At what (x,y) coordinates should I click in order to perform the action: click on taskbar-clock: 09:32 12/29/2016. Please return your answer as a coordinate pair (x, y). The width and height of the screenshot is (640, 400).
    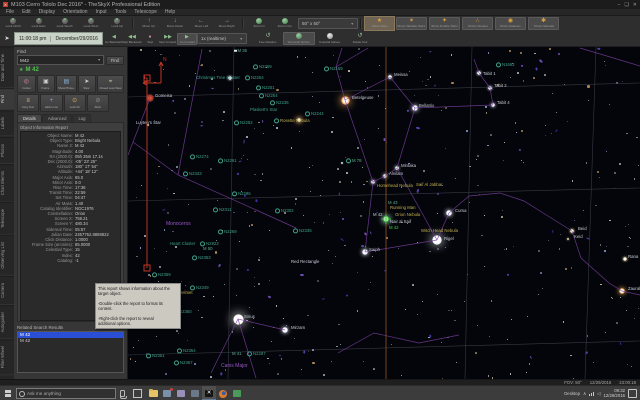
    Looking at the image, I should click on (614, 393).